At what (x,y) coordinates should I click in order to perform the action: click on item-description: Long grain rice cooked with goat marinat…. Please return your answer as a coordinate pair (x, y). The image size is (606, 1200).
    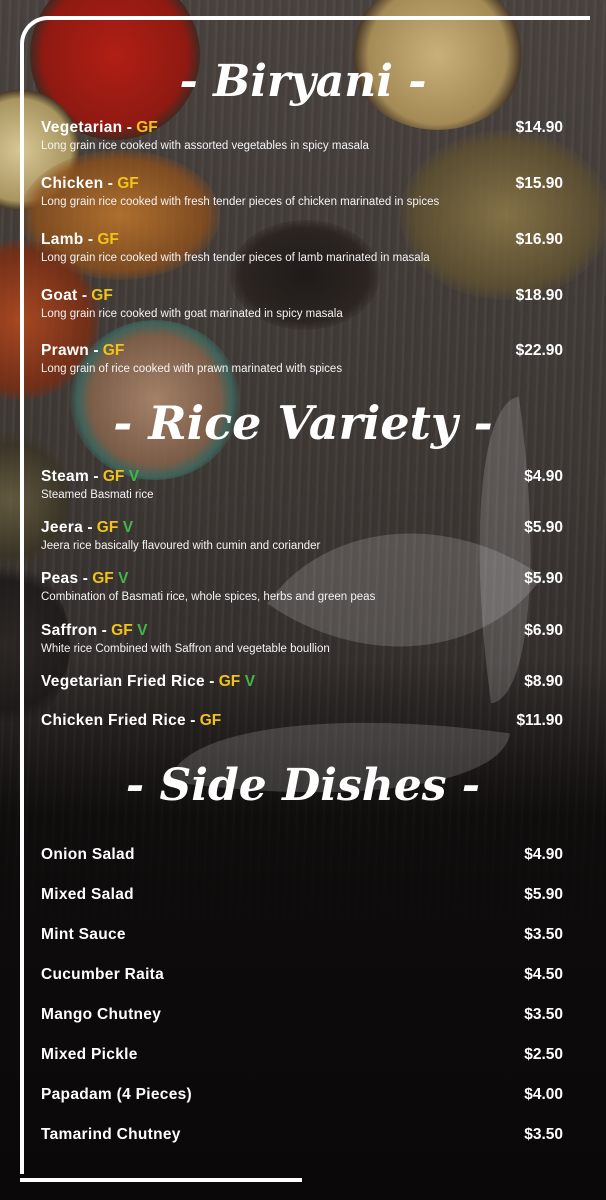
    Looking at the image, I should click on (192, 314).